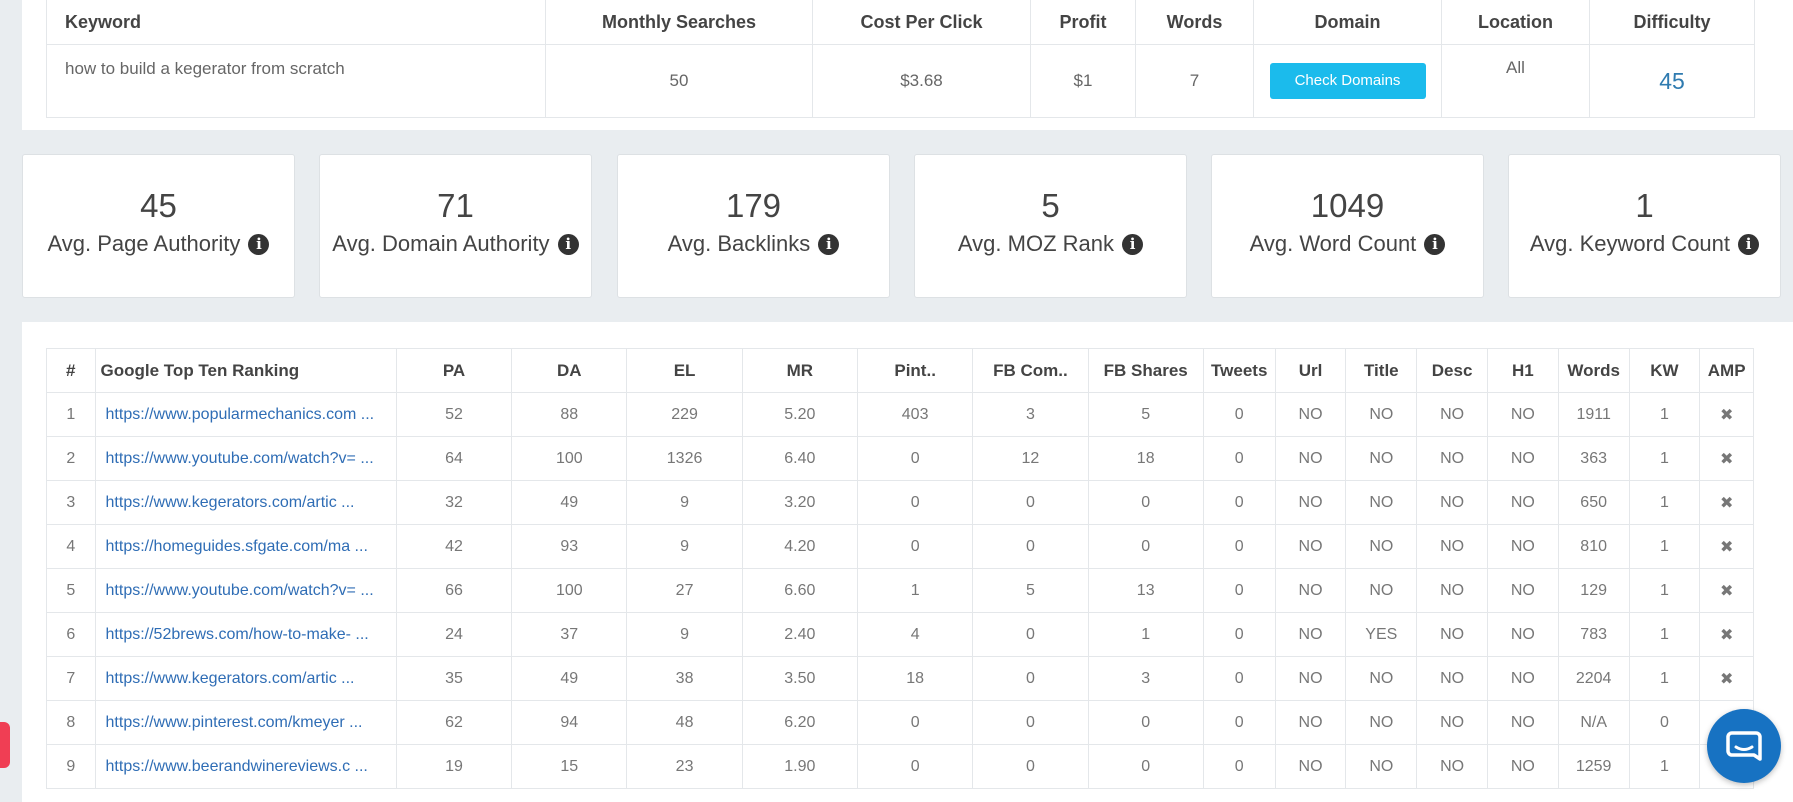  Describe the element at coordinates (1333, 243) in the screenshot. I see `stat-label: Avg. Word Count` at that location.